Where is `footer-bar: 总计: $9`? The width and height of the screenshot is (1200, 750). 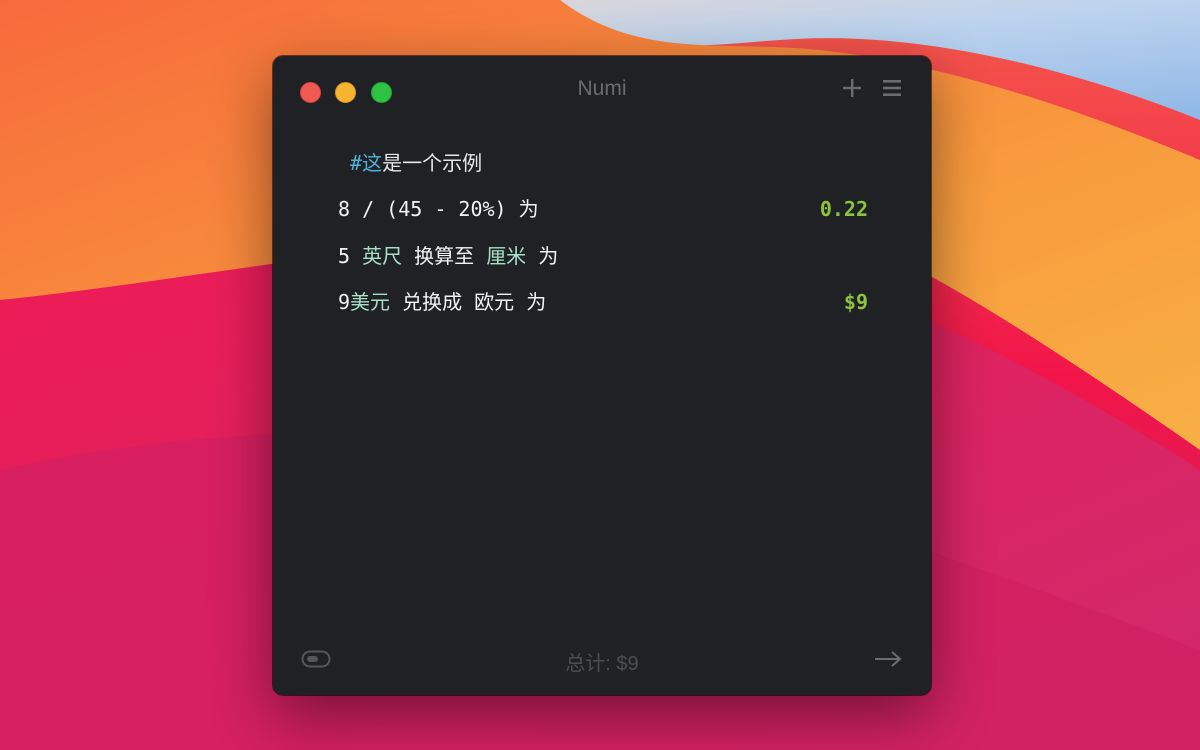 footer-bar: 总计: $9 is located at coordinates (602, 660).